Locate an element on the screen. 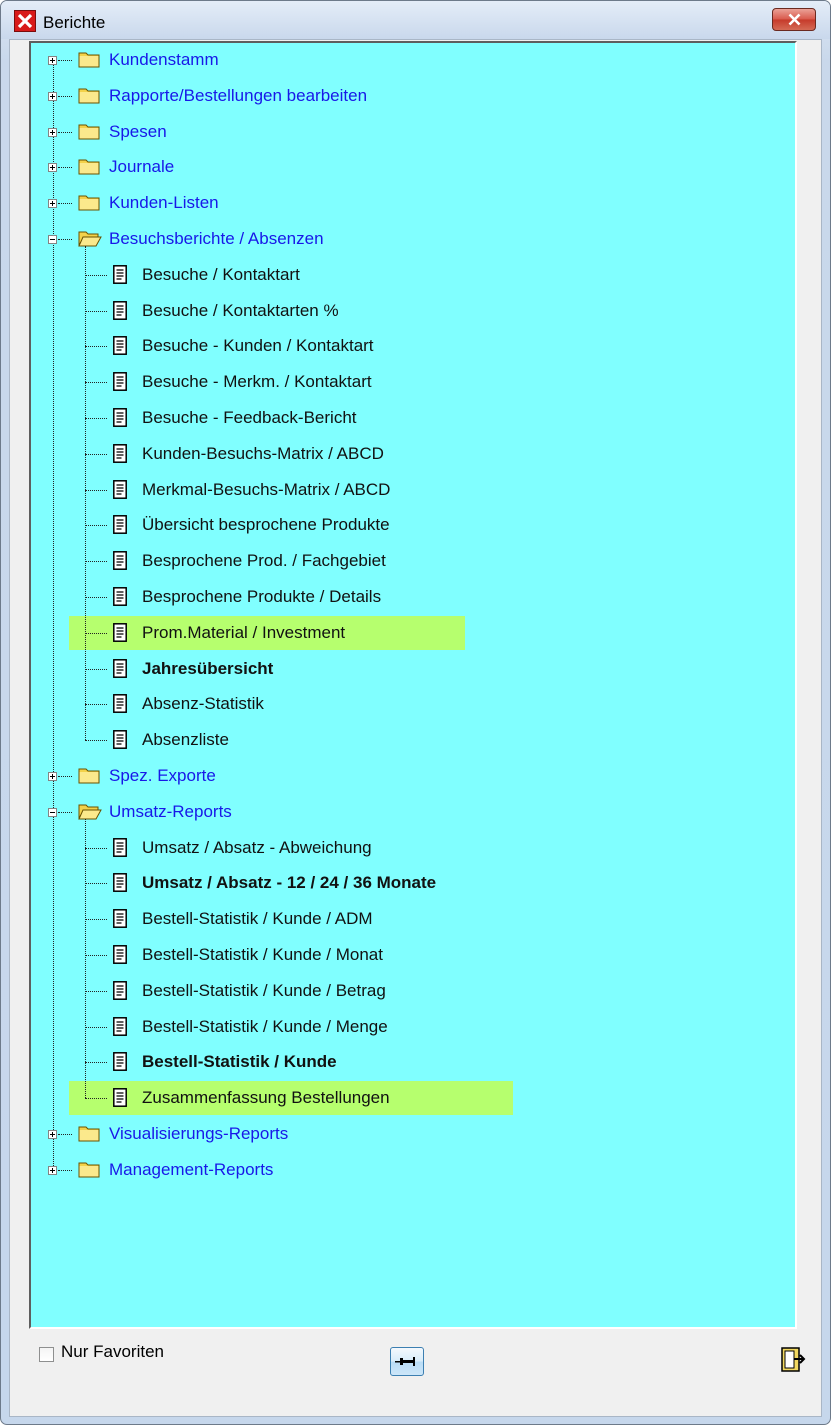  tree-category-8: Visualisierungs-Reports is located at coordinates (411, 1134).